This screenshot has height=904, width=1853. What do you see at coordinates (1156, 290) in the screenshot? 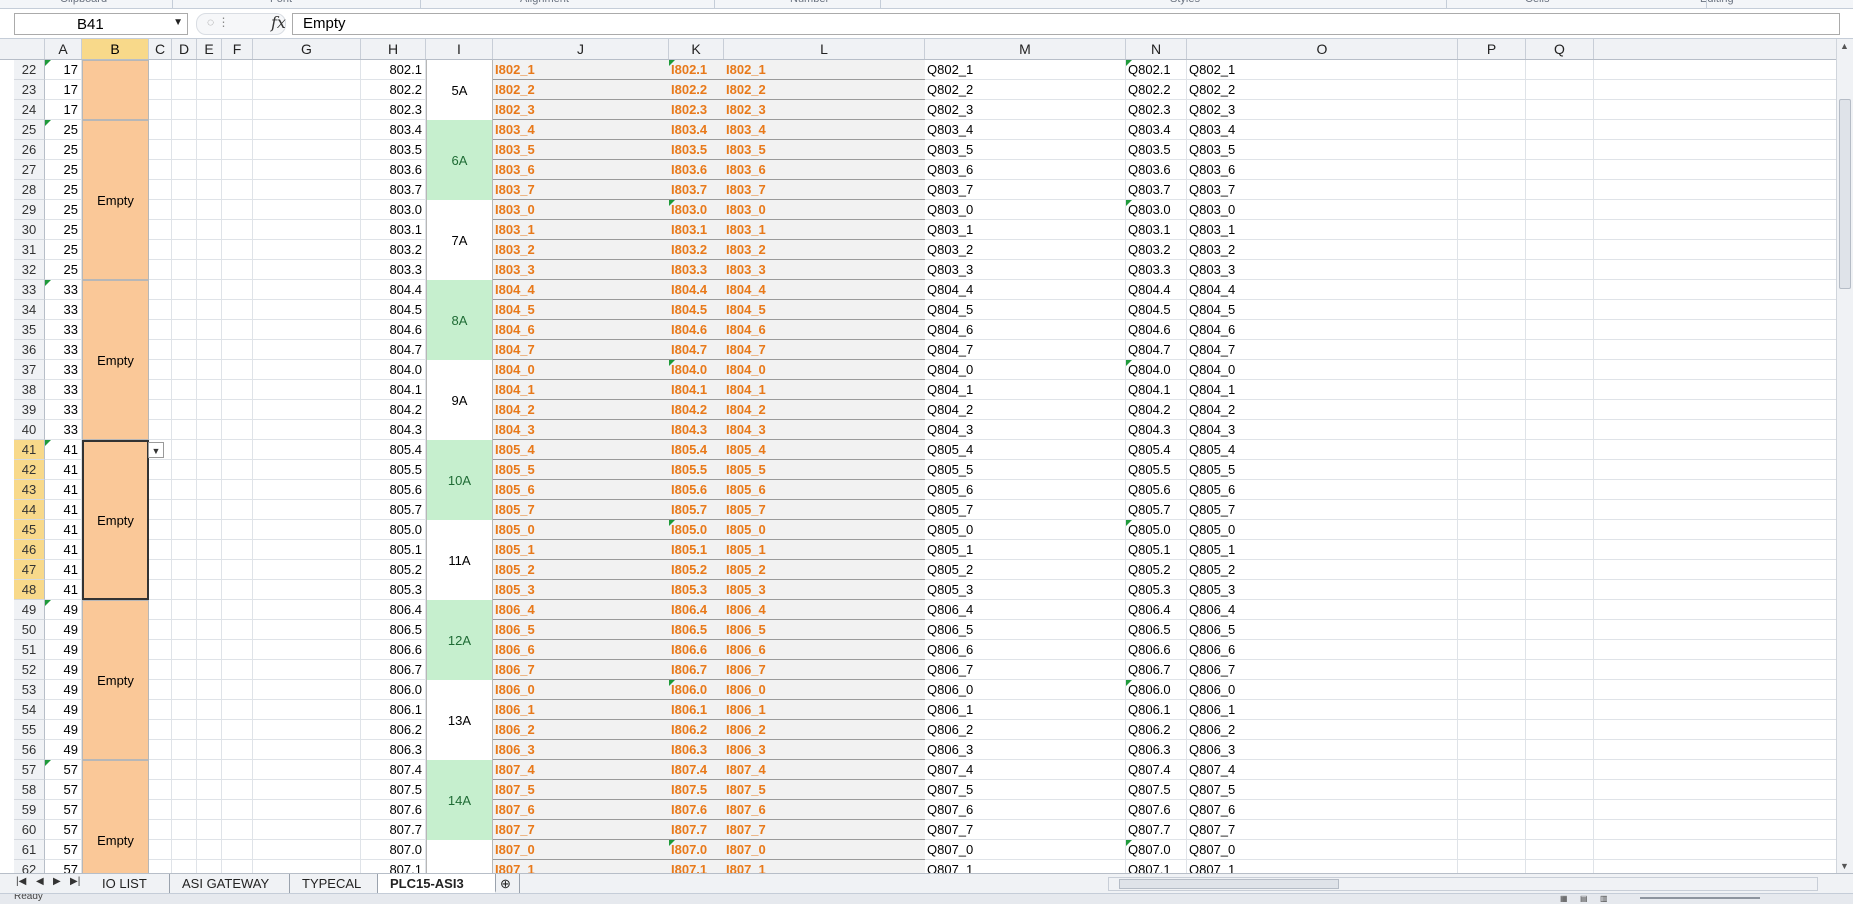
I see `cell-n: Q804.4` at bounding box center [1156, 290].